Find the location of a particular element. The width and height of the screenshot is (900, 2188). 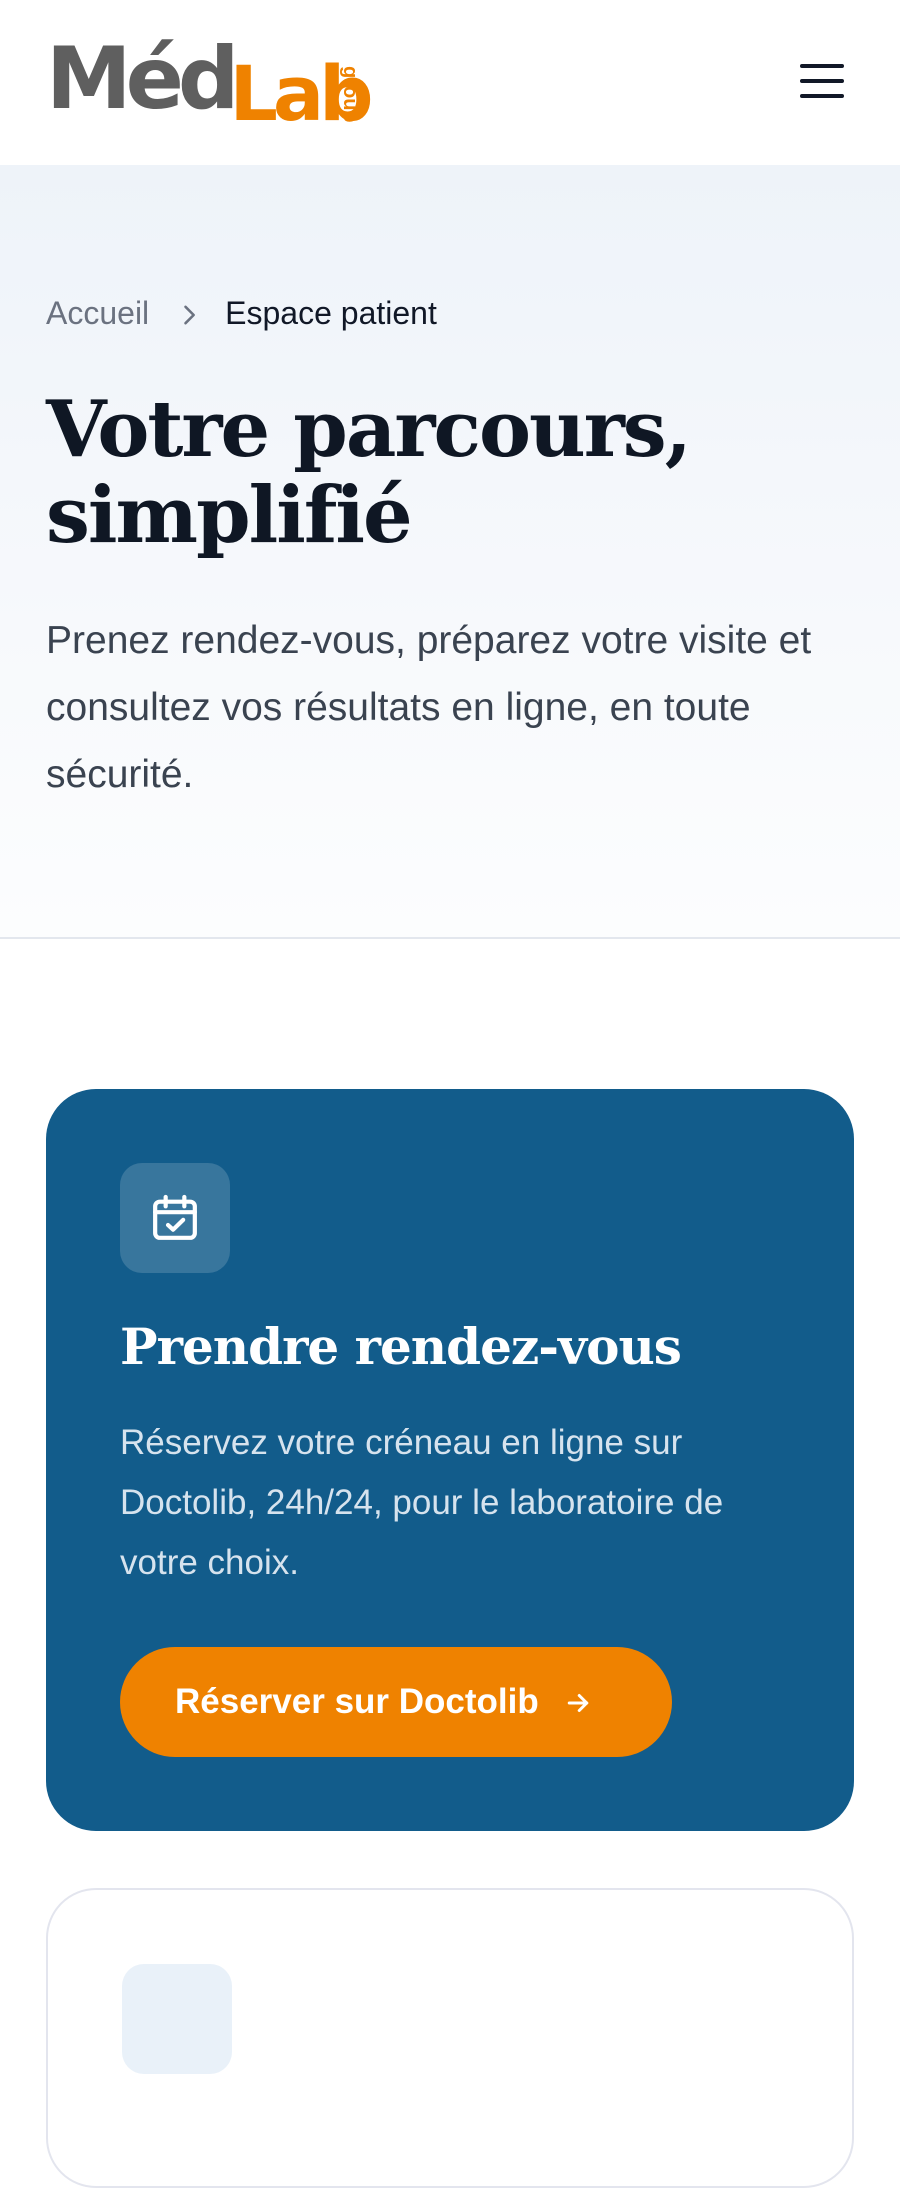

book-doctolib-button: Réserver sur Doctolib is located at coordinates (396, 1702).